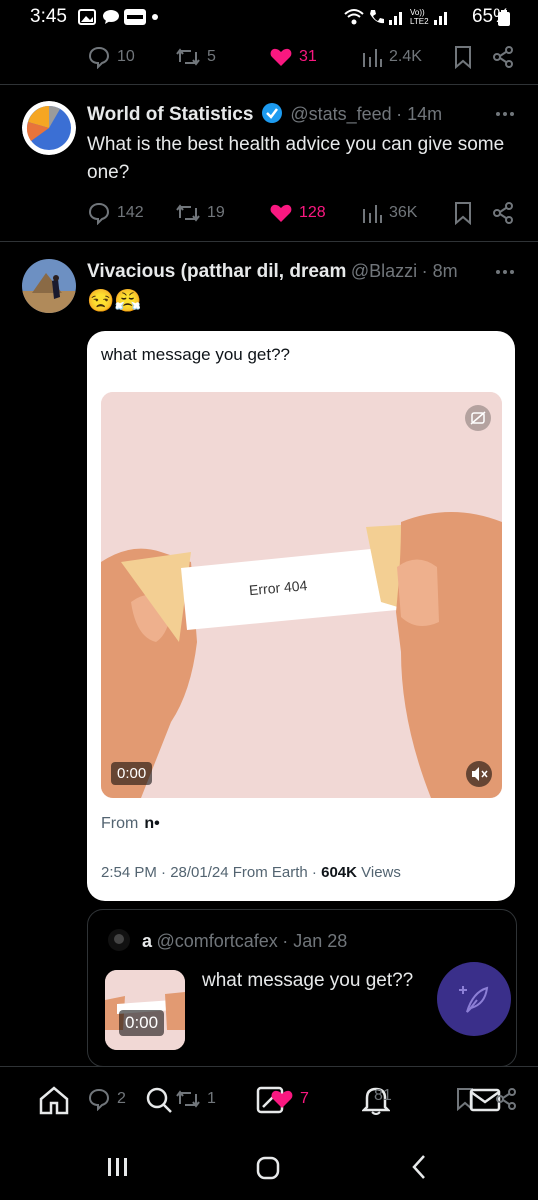  Describe the element at coordinates (49, 286) in the screenshot. I see `avatar-vivacious` at that location.